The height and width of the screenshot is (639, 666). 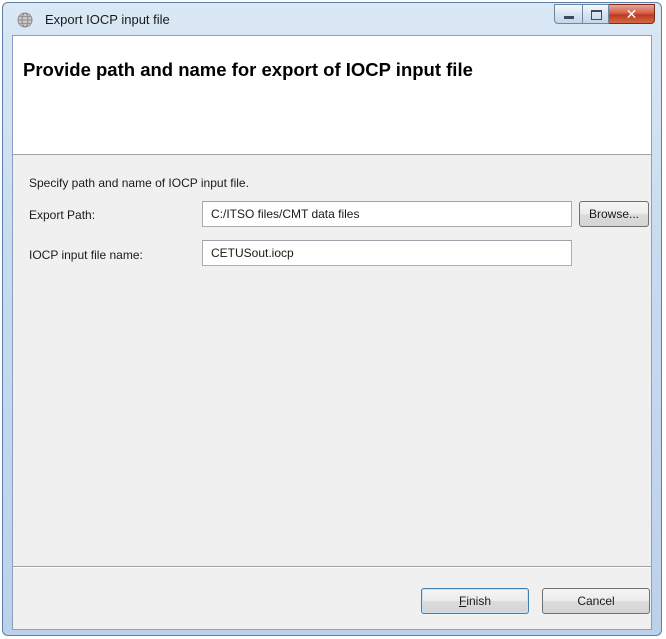 I want to click on globe-icon, so click(x=25, y=20).